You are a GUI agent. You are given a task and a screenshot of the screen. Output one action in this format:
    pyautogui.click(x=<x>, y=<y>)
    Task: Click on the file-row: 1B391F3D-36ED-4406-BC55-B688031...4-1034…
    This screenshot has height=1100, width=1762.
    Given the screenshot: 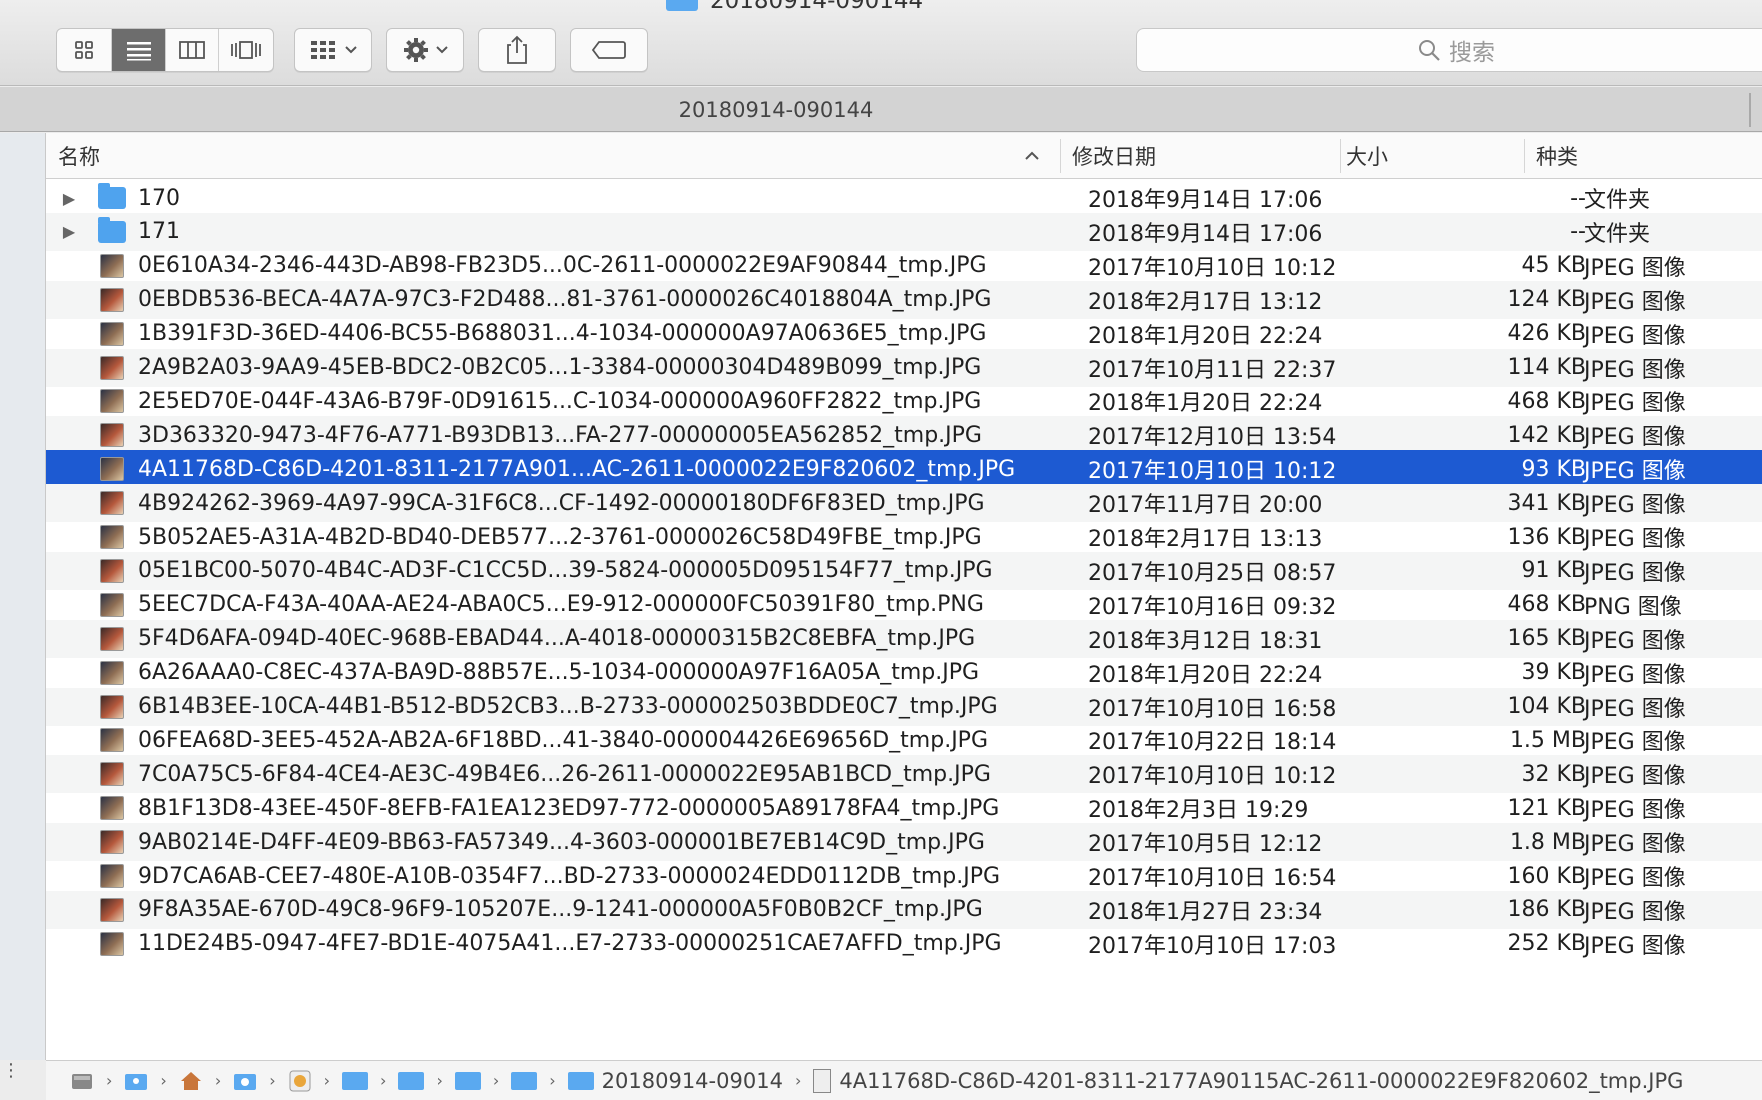 What is the action you would take?
    pyautogui.click(x=904, y=334)
    